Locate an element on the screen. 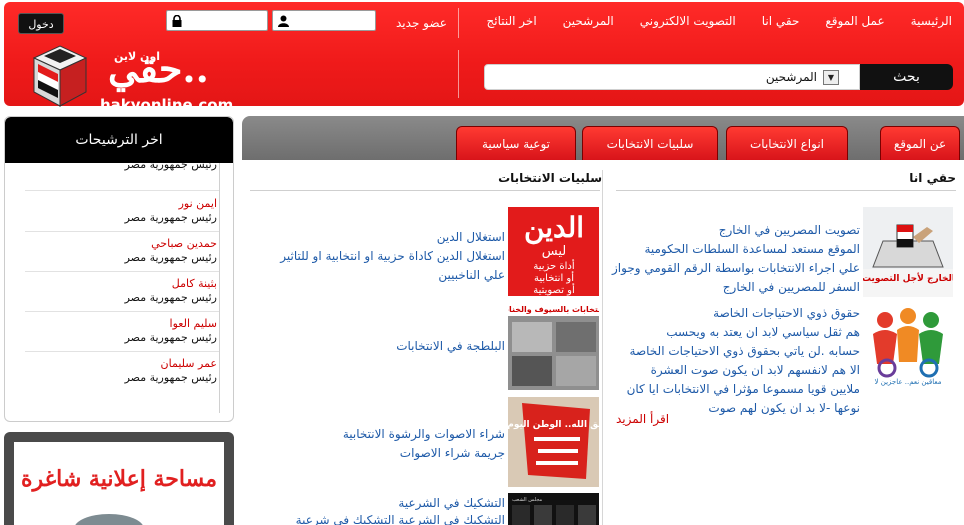 This screenshot has width=964, height=525. list-scrollbar is located at coordinates (219, 288).